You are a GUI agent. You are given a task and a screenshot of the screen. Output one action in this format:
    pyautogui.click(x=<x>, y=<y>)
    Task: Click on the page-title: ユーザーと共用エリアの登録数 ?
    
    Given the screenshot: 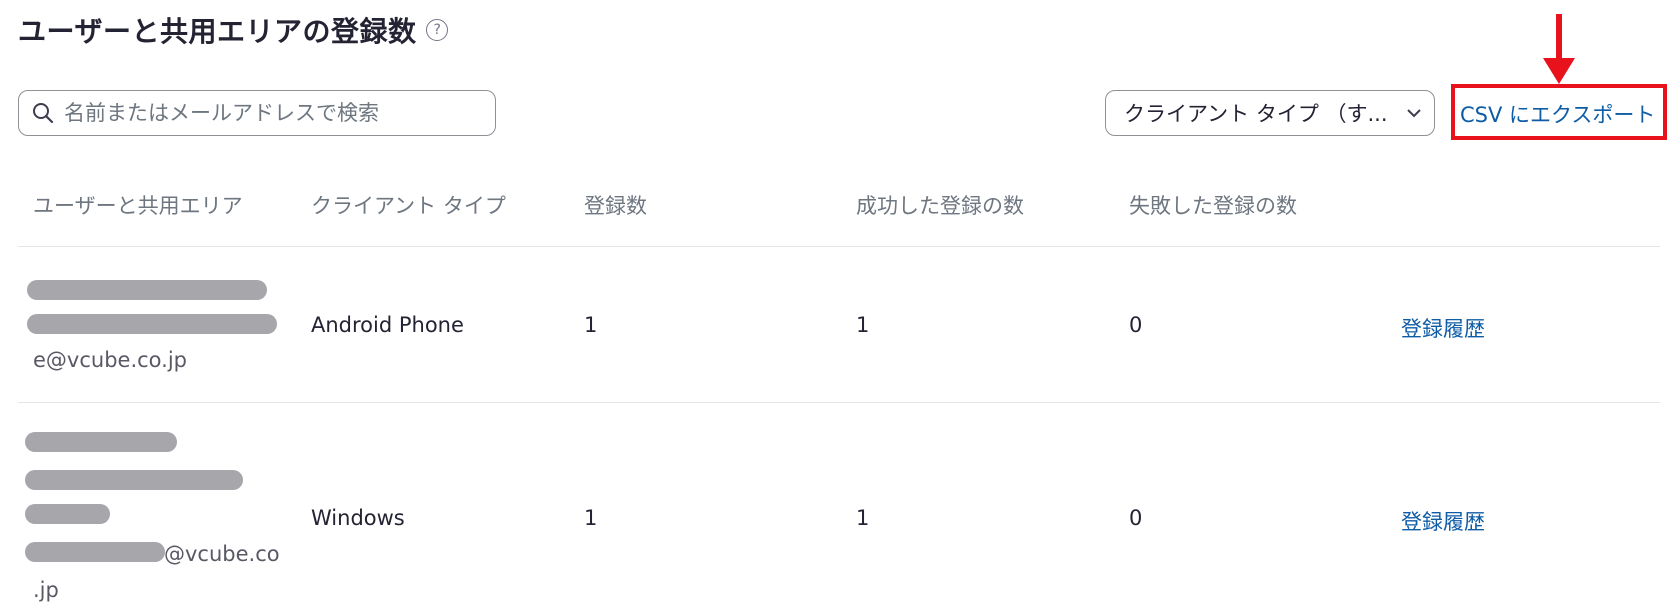 What is the action you would take?
    pyautogui.click(x=233, y=30)
    